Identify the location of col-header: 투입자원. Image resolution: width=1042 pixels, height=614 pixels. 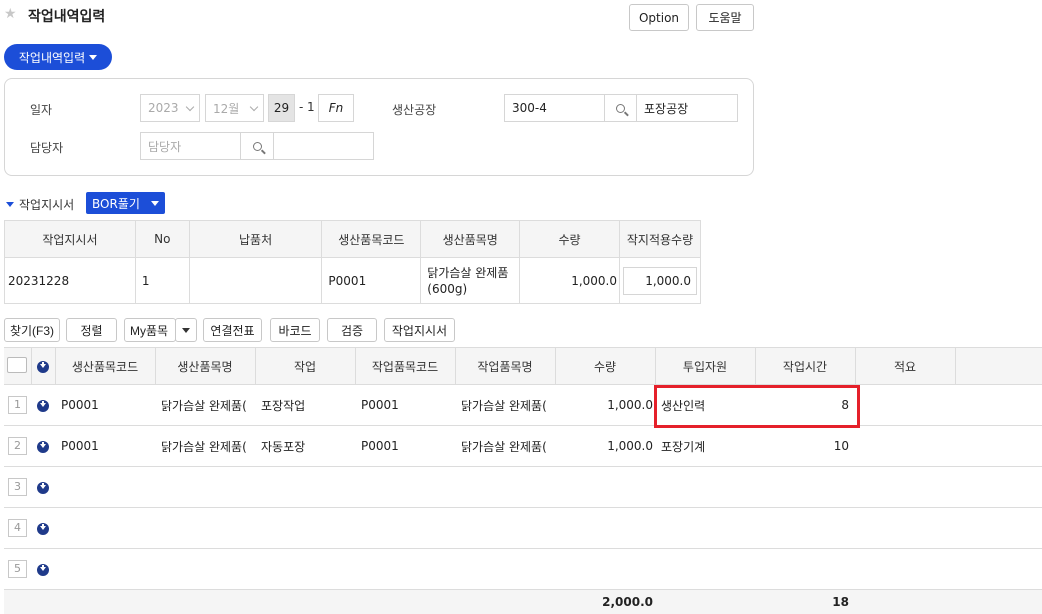
(705, 366).